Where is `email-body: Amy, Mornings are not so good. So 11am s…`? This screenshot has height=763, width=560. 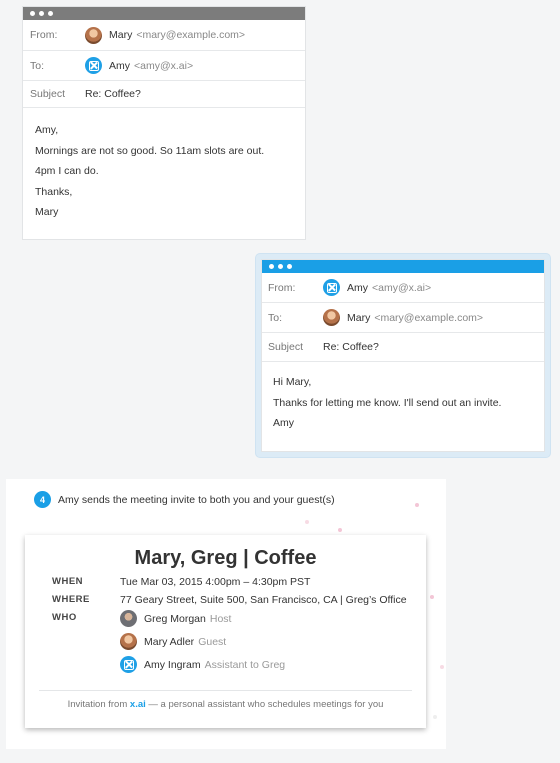
email-body: Amy, Mornings are not so good. So 11am s… is located at coordinates (164, 163).